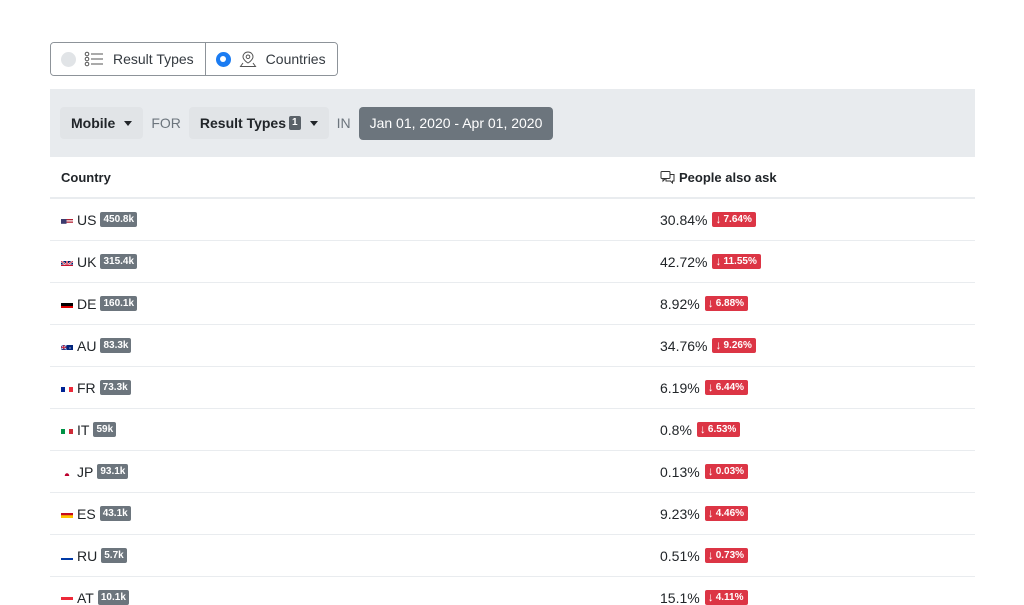 This screenshot has height=605, width=1024. What do you see at coordinates (512, 430) in the screenshot?
I see `table-row: IT 59k 0.8% ↓ 6.53%` at bounding box center [512, 430].